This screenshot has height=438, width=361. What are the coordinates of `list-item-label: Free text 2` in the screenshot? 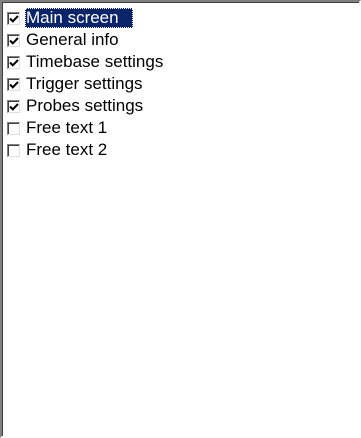 It's located at (67, 149).